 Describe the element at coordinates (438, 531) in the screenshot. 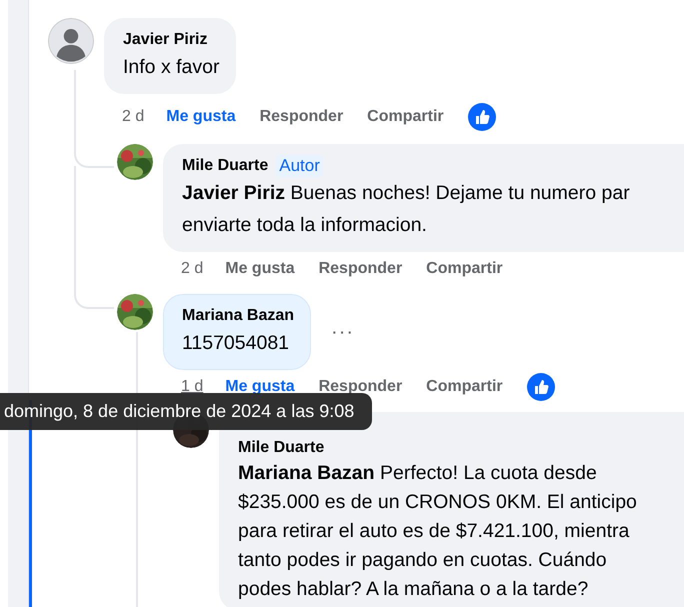

I see `comment-text: Mariana Bazan Perfecto! La cuota desde $235.000 es de un CRONOS 0KM. El anticipo para retirar el auto es de $7.421.100, mientra tanto podes ir pagando en cuotas. Cuándo podes hablar? A la mañana o a la tarde?` at that location.